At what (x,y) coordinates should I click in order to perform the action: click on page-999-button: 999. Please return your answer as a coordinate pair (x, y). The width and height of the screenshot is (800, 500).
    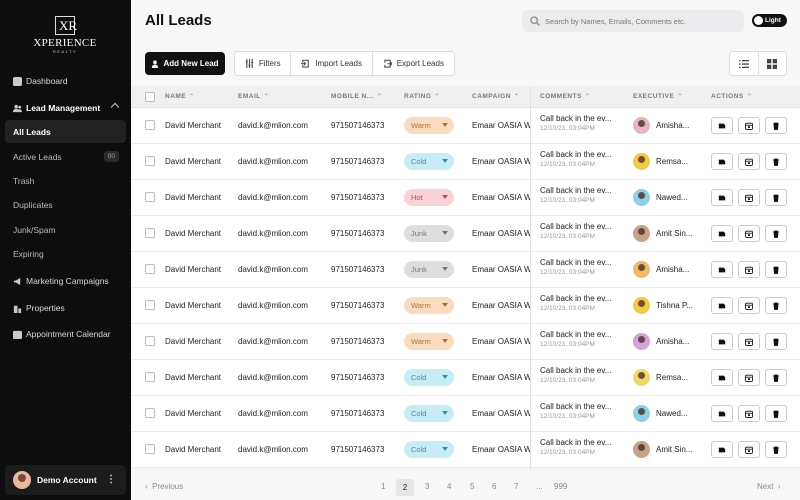
    Looking at the image, I should click on (560, 486).